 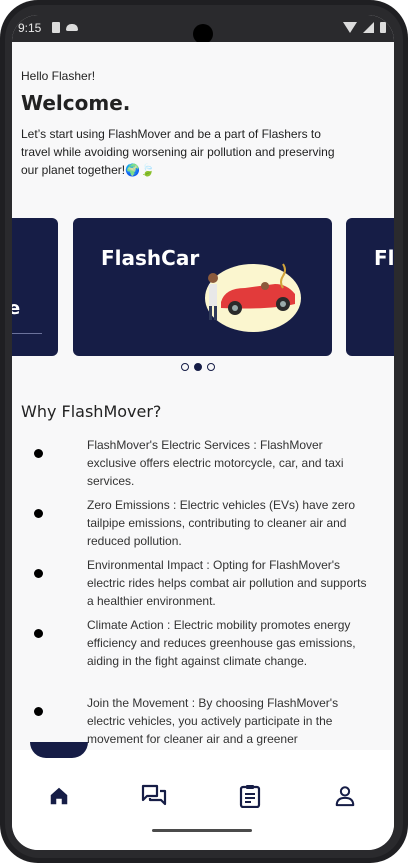 I want to click on section-title: Why FlashMover?, so click(x=91, y=411).